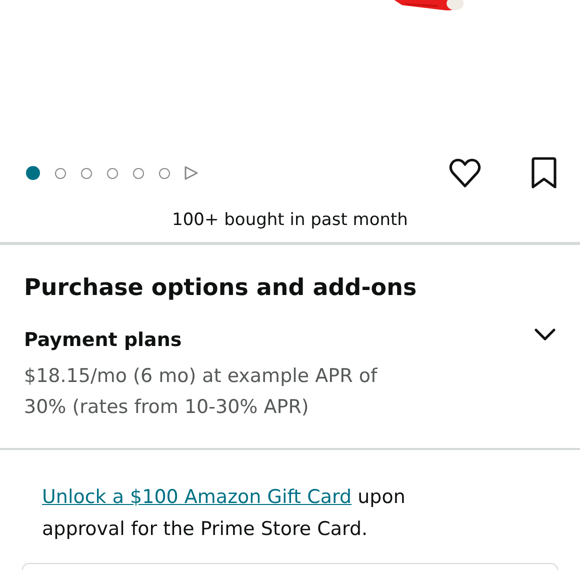 This screenshot has height=580, width=580. Describe the element at coordinates (223, 513) in the screenshot. I see `promo-text: Unlock a $100 Amazon Gift Card upon approval for the Prime Store Card.` at that location.